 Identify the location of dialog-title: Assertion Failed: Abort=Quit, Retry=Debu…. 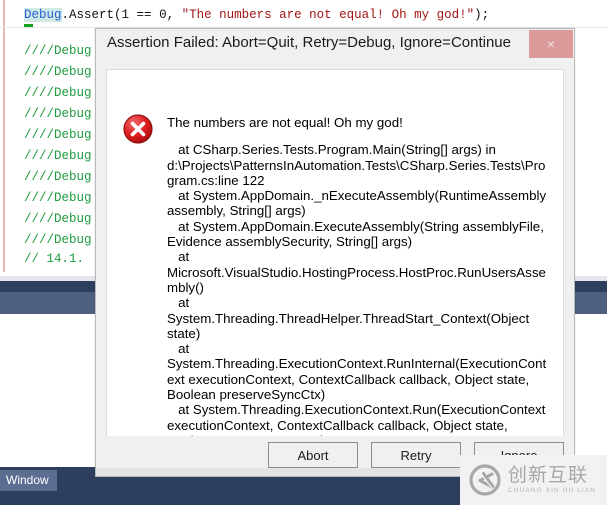
(309, 42).